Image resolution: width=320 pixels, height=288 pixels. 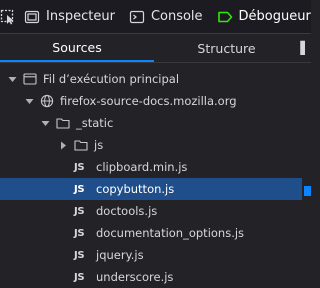 What do you see at coordinates (142, 167) in the screenshot?
I see `tree-item-label: clipboard.min.js` at bounding box center [142, 167].